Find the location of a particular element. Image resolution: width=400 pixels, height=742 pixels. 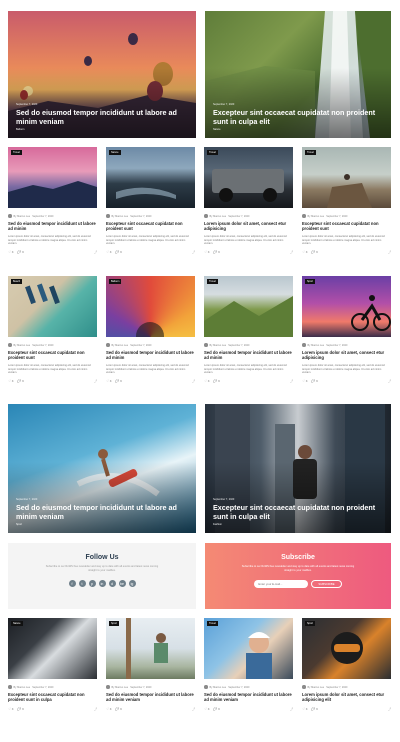

twitter-icon: t is located at coordinates (82, 584).